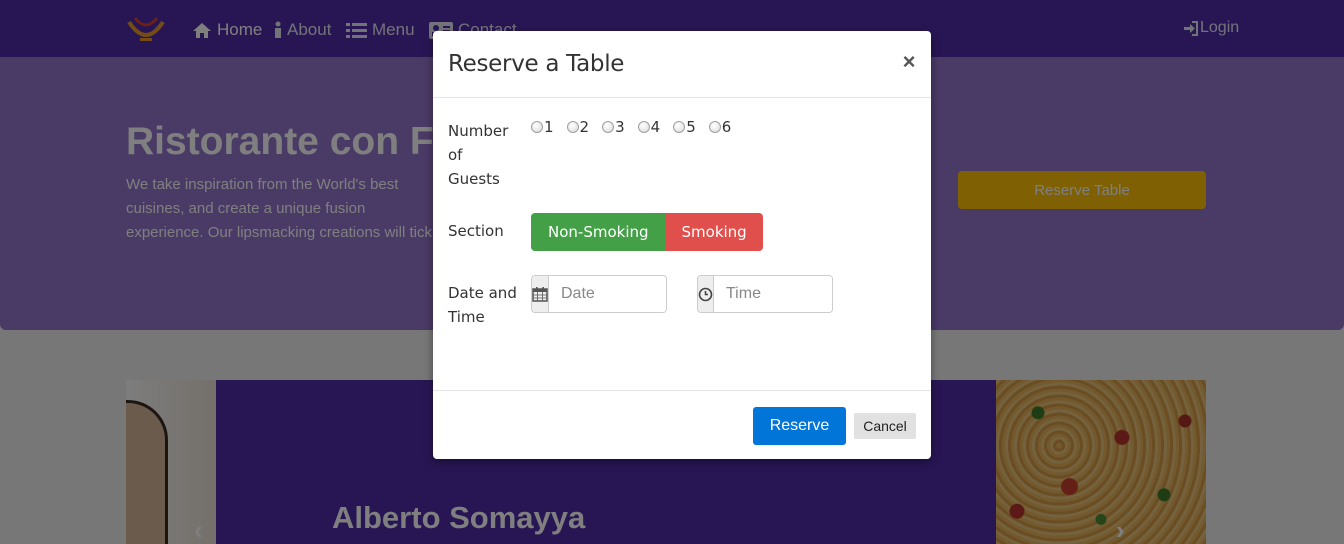 This screenshot has width=1344, height=544. I want to click on datetime-label: Date and Time, so click(482, 305).